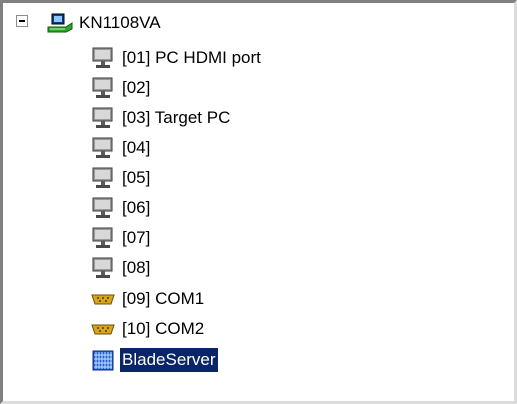 The image size is (517, 404). I want to click on tree-item-port-04: [04], so click(121, 148).